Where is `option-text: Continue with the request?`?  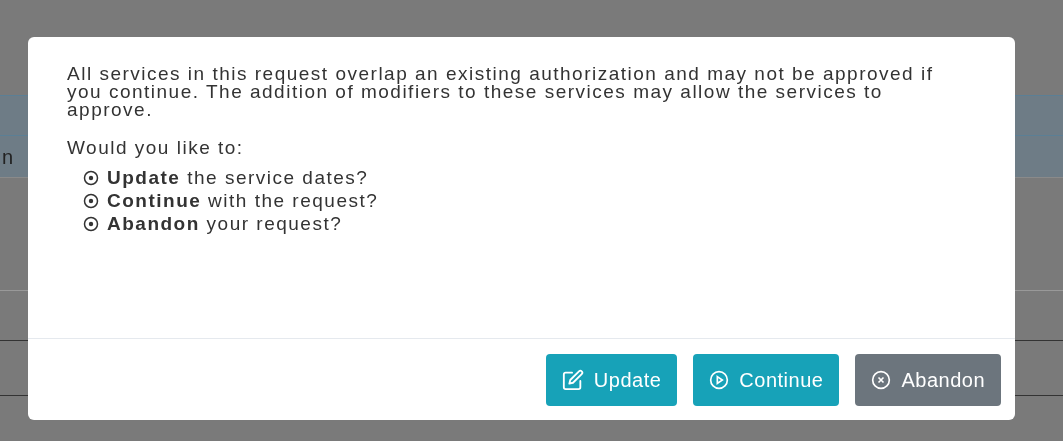
option-text: Continue with the request? is located at coordinates (243, 201).